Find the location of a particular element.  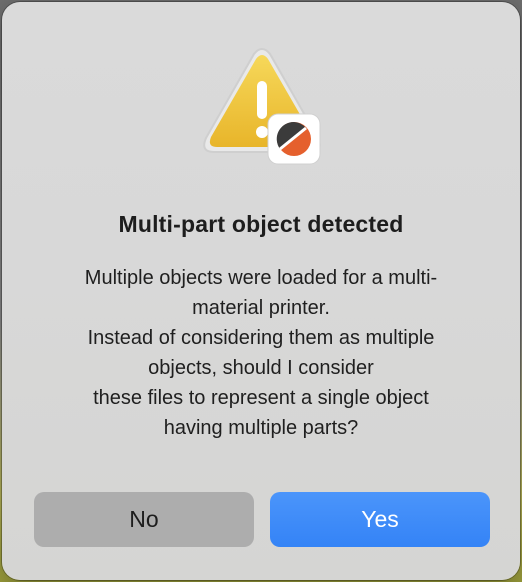

yes-button: Yes is located at coordinates (380, 519).